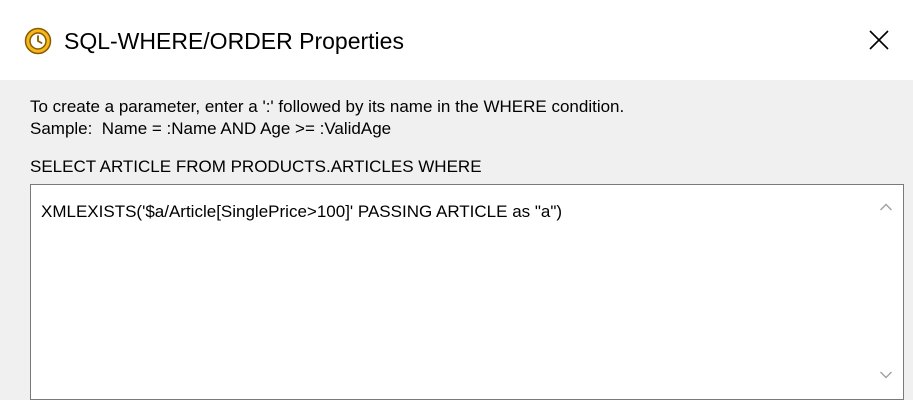  I want to click on vertical-scrollbar, so click(886, 292).